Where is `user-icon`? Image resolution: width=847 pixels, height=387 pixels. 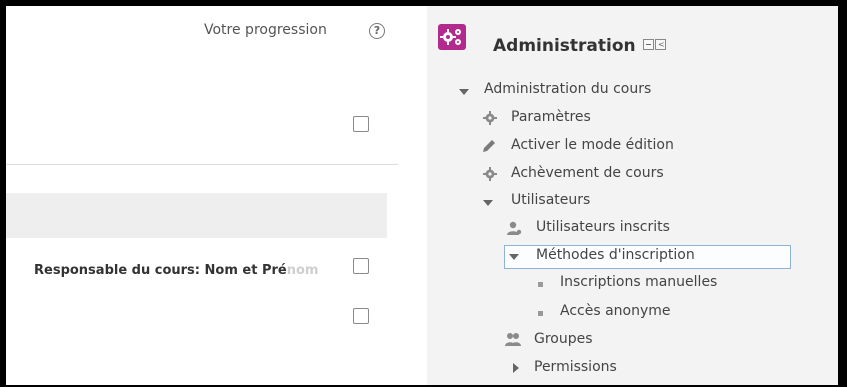 user-icon is located at coordinates (514, 228).